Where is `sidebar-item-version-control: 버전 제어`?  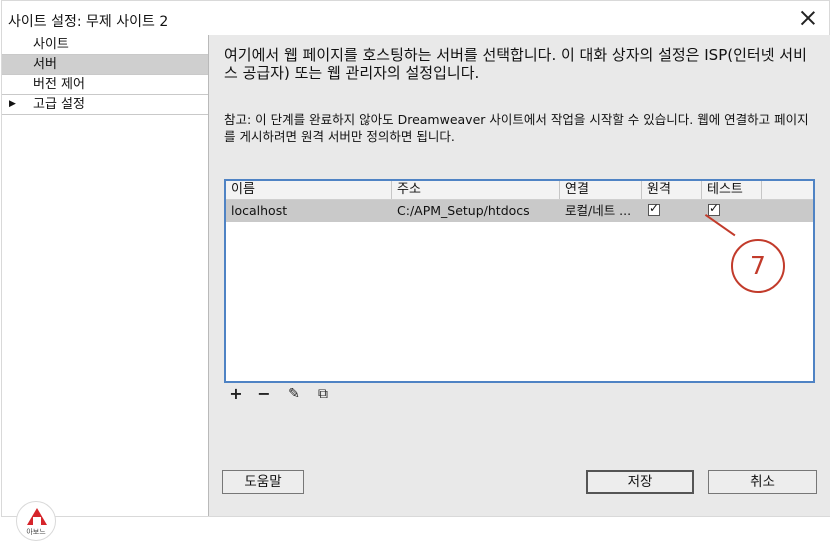
sidebar-item-version-control: 버전 제어 is located at coordinates (105, 85).